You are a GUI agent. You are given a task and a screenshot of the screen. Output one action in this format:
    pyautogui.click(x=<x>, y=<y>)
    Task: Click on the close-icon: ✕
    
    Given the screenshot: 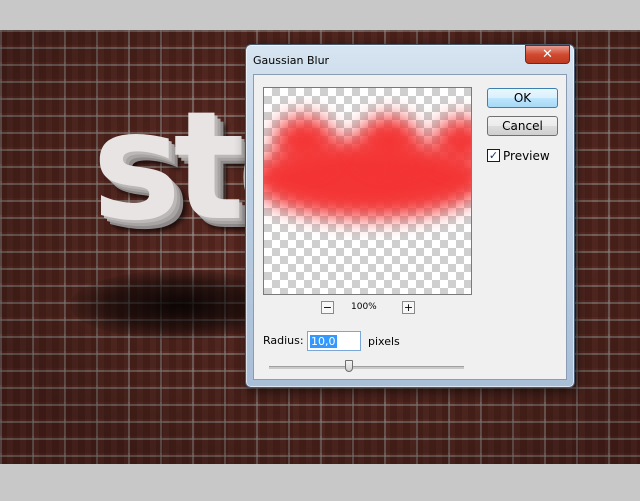 What is the action you would take?
    pyautogui.click(x=547, y=54)
    